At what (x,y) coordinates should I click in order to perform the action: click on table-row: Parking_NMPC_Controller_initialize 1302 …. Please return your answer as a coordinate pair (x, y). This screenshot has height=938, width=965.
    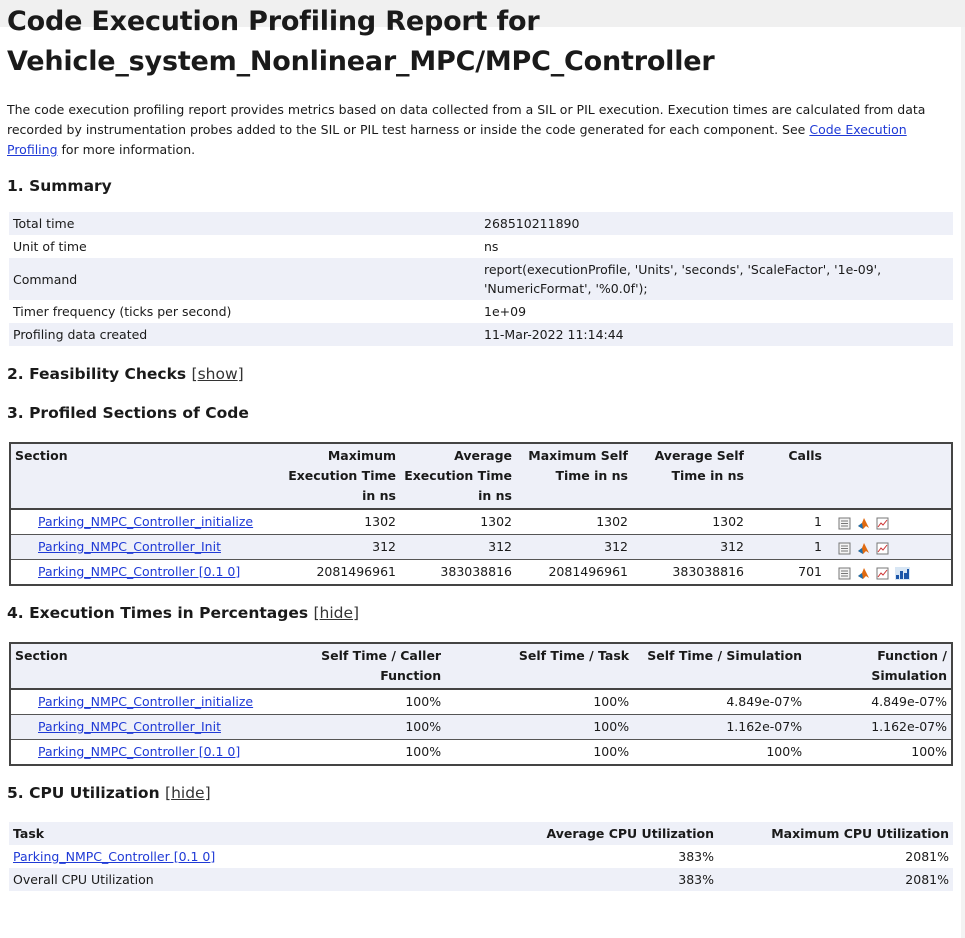
    Looking at the image, I should click on (481, 521).